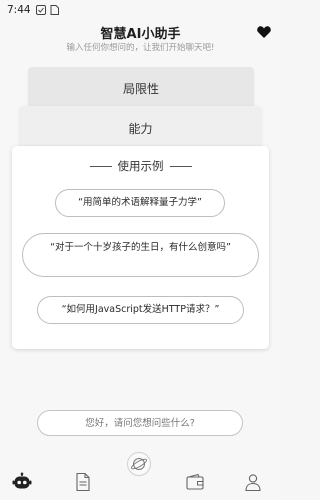 The height and width of the screenshot is (500, 320). Describe the element at coordinates (22, 482) in the screenshot. I see `robot-icon` at that location.